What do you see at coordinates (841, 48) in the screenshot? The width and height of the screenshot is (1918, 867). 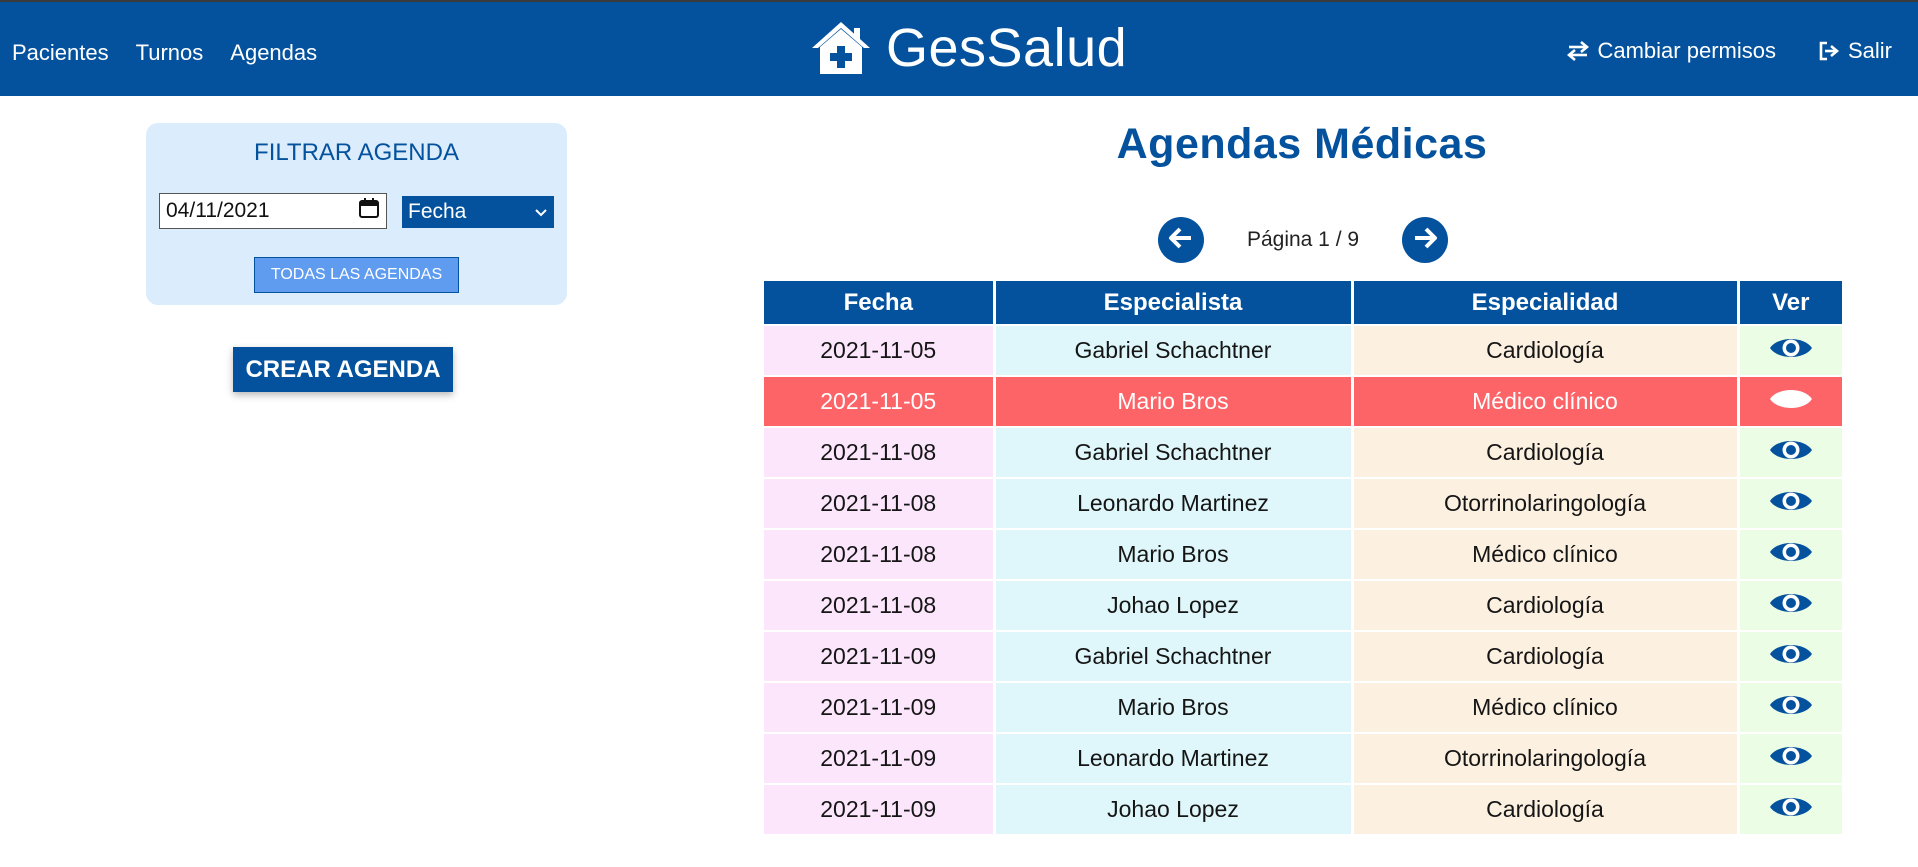 I see `home-medical-icon` at bounding box center [841, 48].